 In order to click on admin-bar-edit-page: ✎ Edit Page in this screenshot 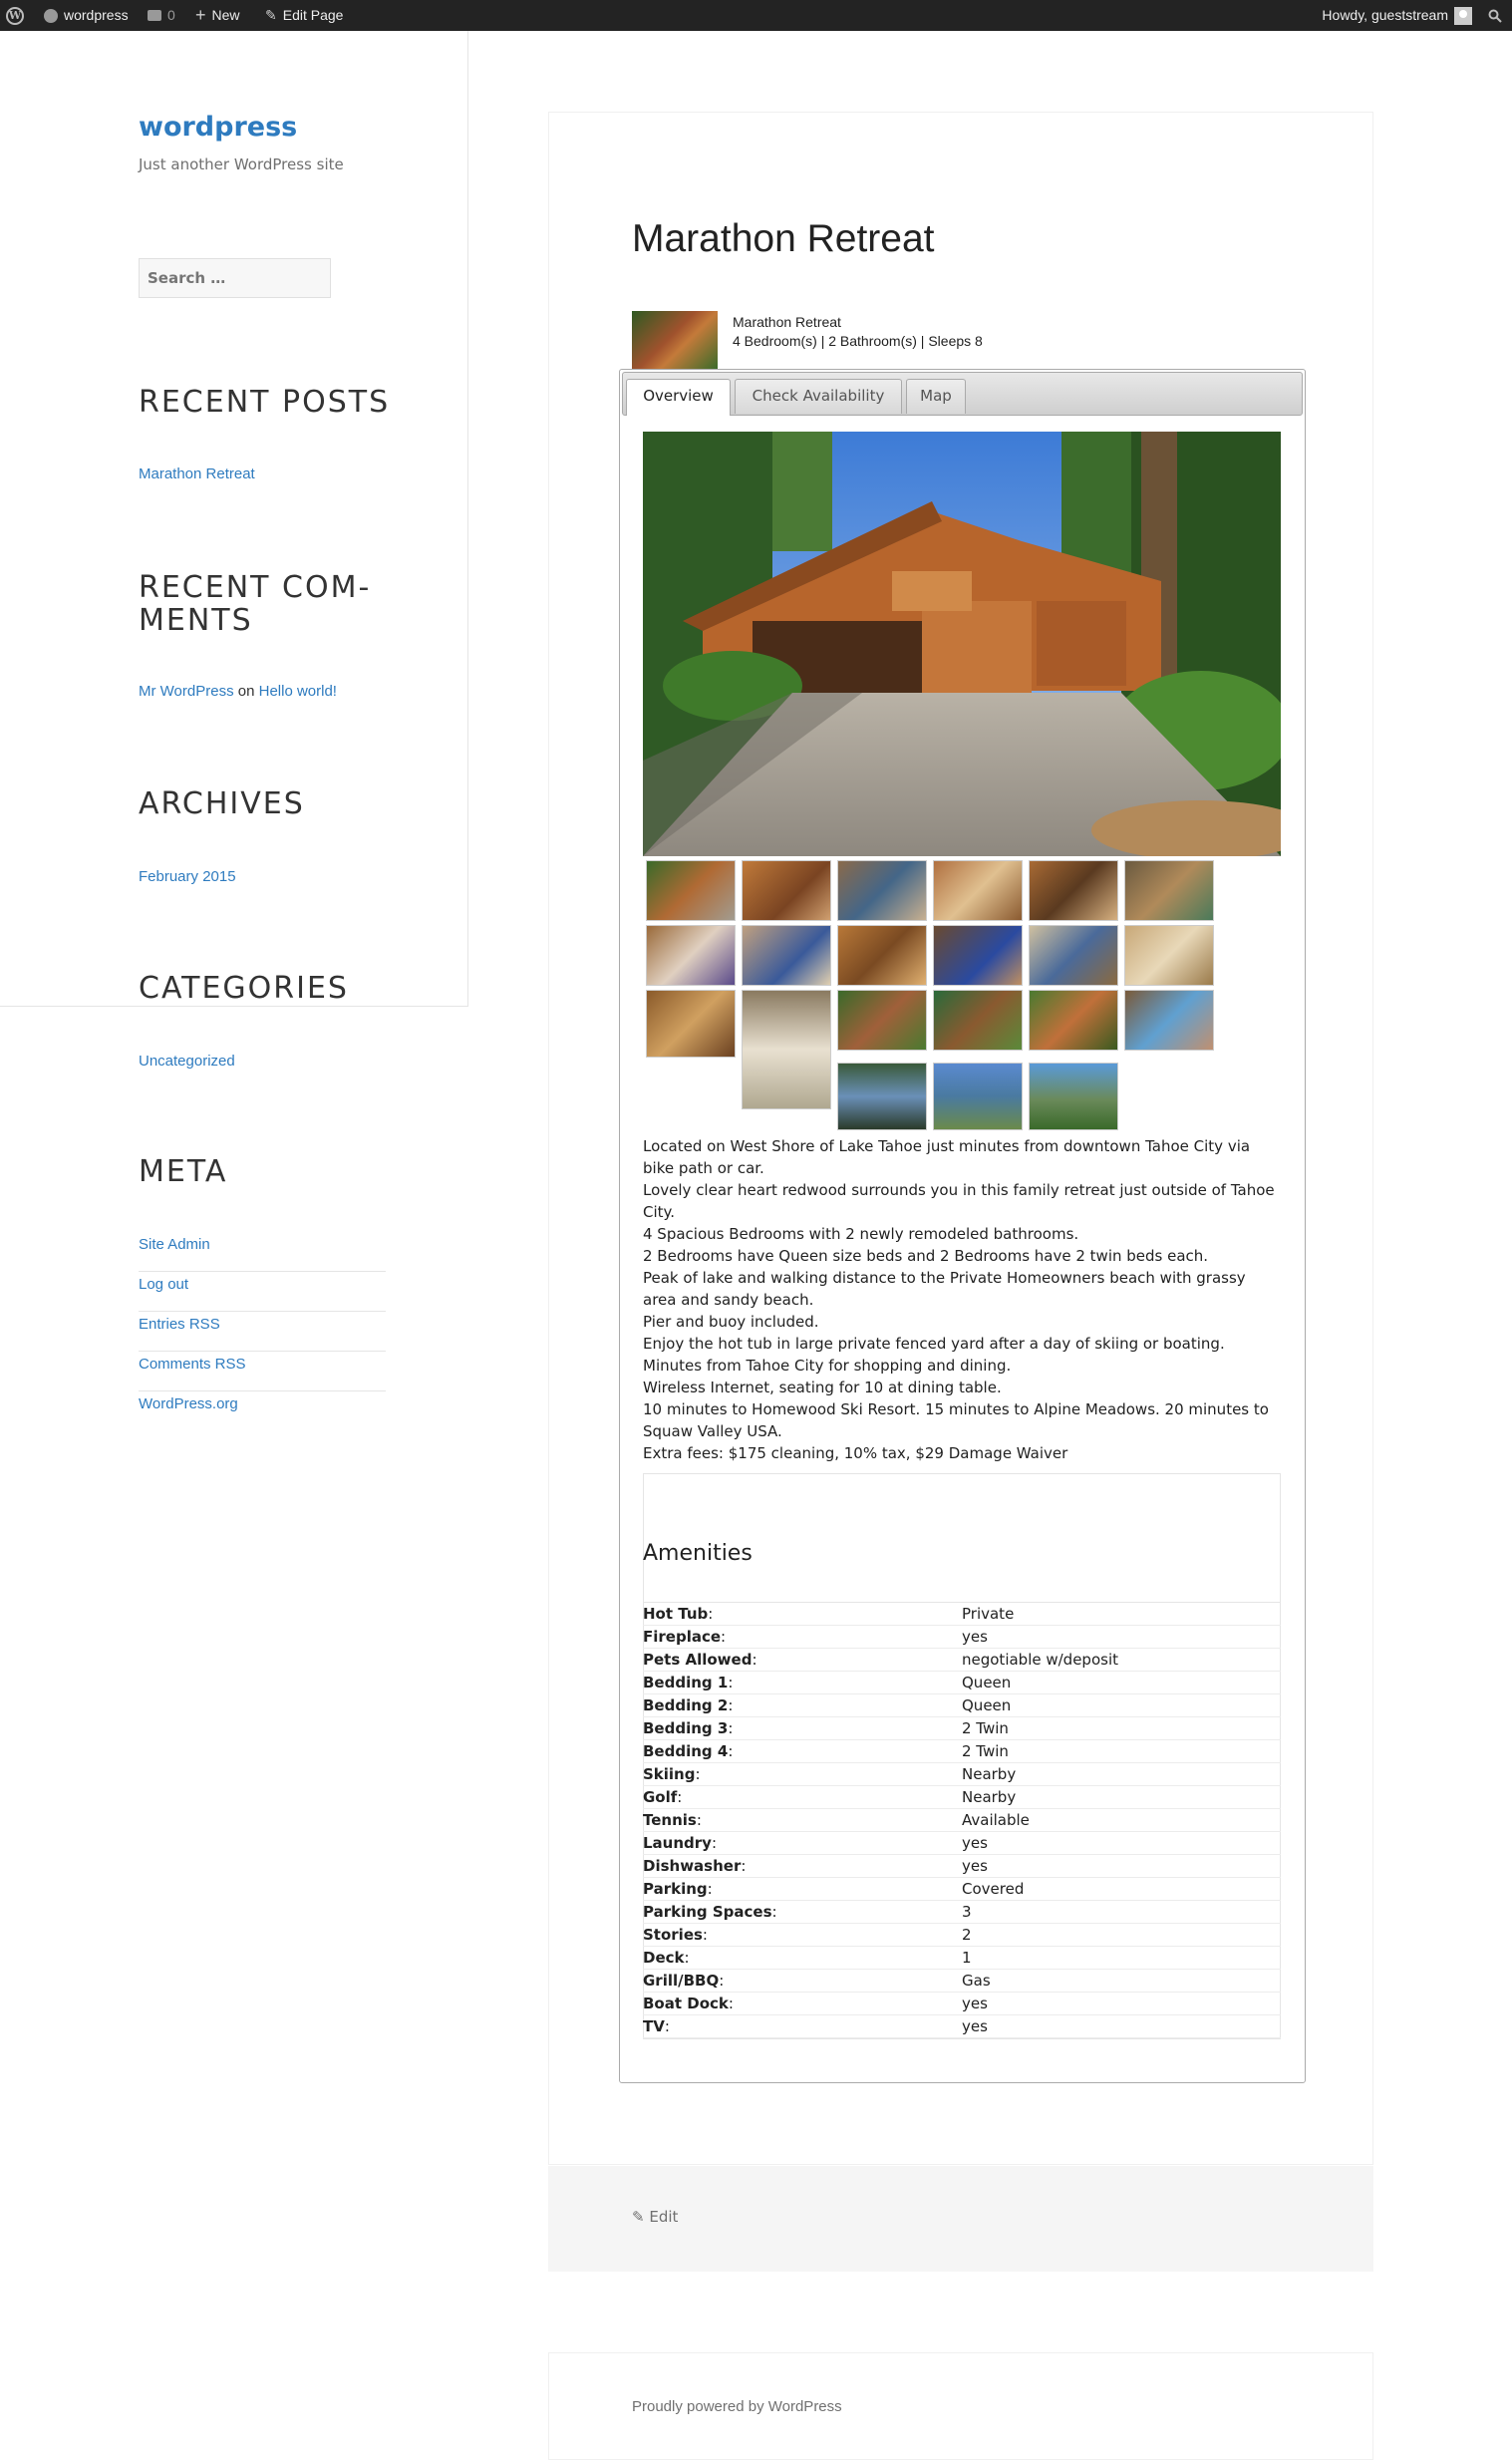, I will do `click(304, 15)`.